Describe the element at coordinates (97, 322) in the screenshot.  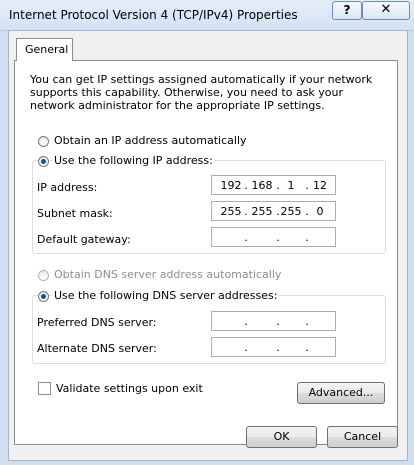
I see `preferred-dns-label: Preferred DNS server:` at that location.